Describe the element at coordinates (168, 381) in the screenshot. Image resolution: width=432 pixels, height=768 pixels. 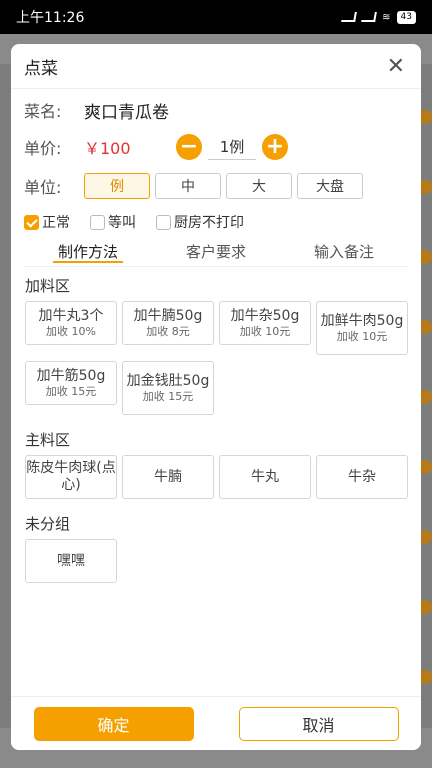
I see `option-name: 加金钱肚50g` at that location.